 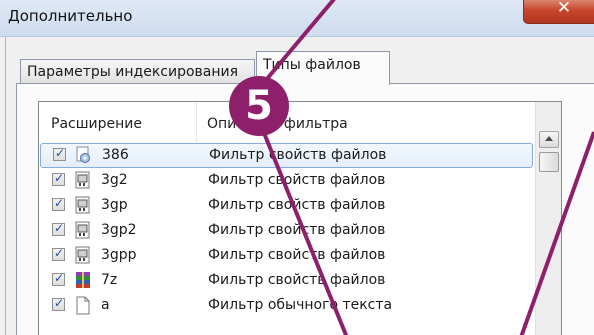 What do you see at coordinates (297, 18) in the screenshot?
I see `title-bar: Дополнительно ✕` at bounding box center [297, 18].